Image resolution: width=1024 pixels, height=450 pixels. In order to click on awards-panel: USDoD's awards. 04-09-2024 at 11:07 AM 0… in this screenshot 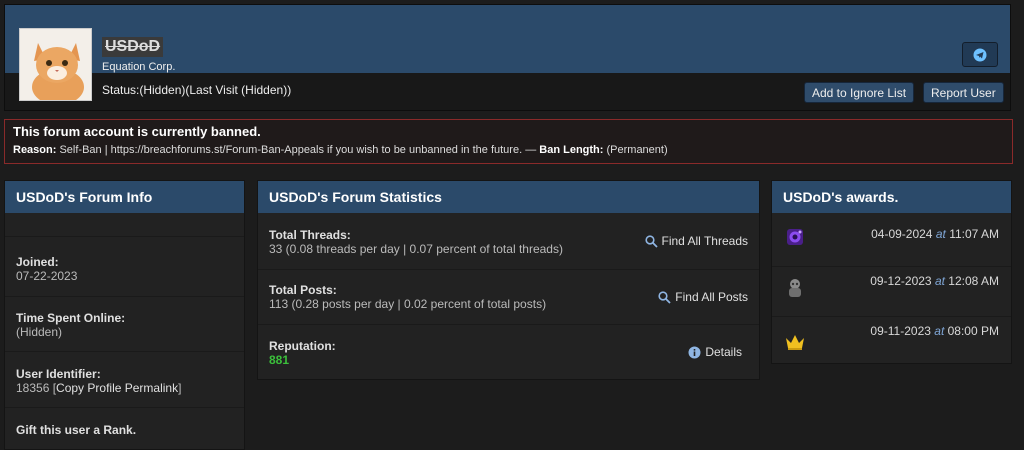, I will do `click(891, 272)`.